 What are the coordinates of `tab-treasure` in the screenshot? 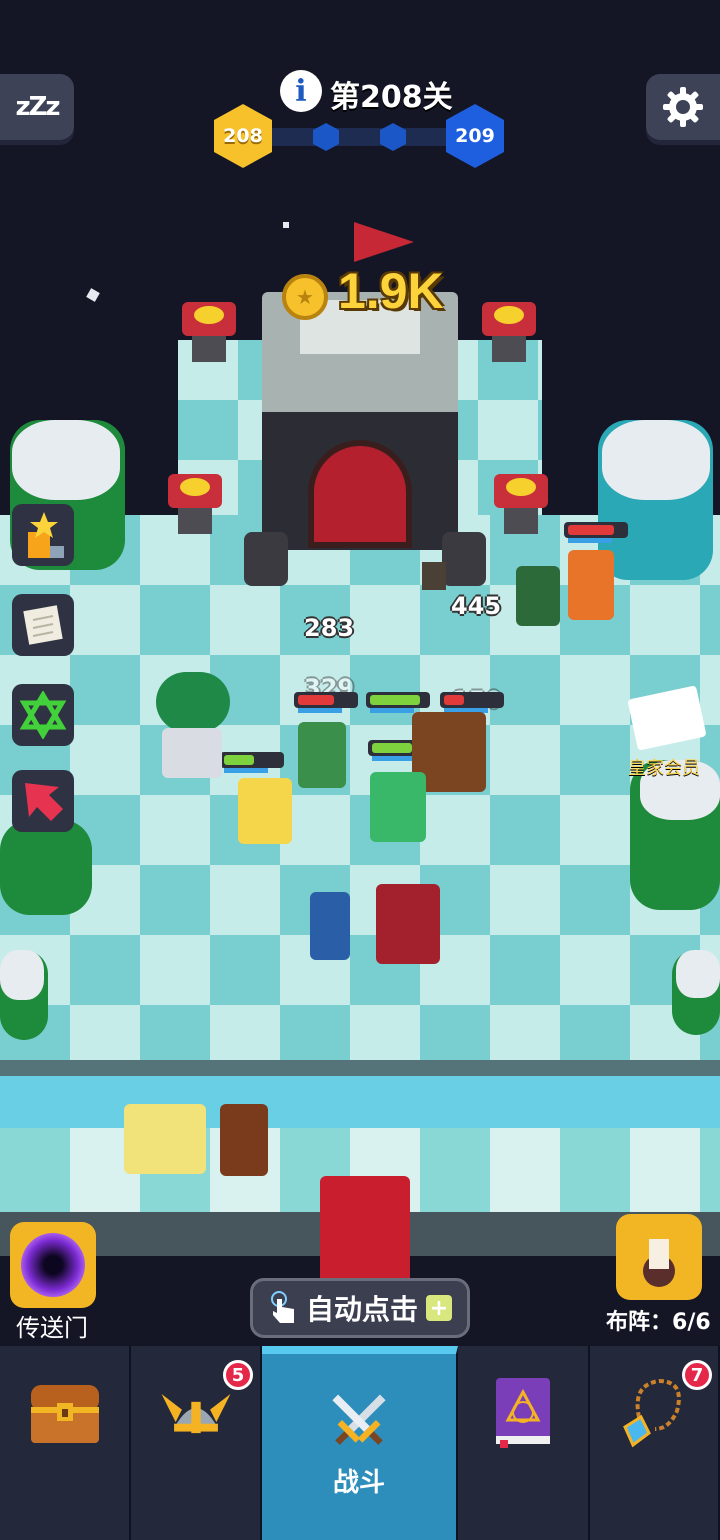 It's located at (65, 1443).